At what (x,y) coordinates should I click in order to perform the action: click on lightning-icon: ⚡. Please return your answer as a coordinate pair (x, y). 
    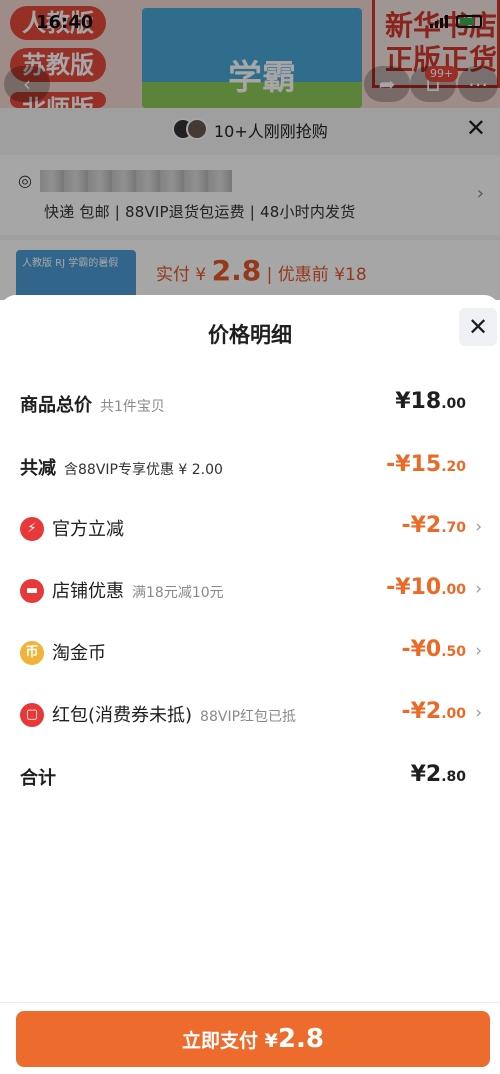
    Looking at the image, I should click on (32, 529).